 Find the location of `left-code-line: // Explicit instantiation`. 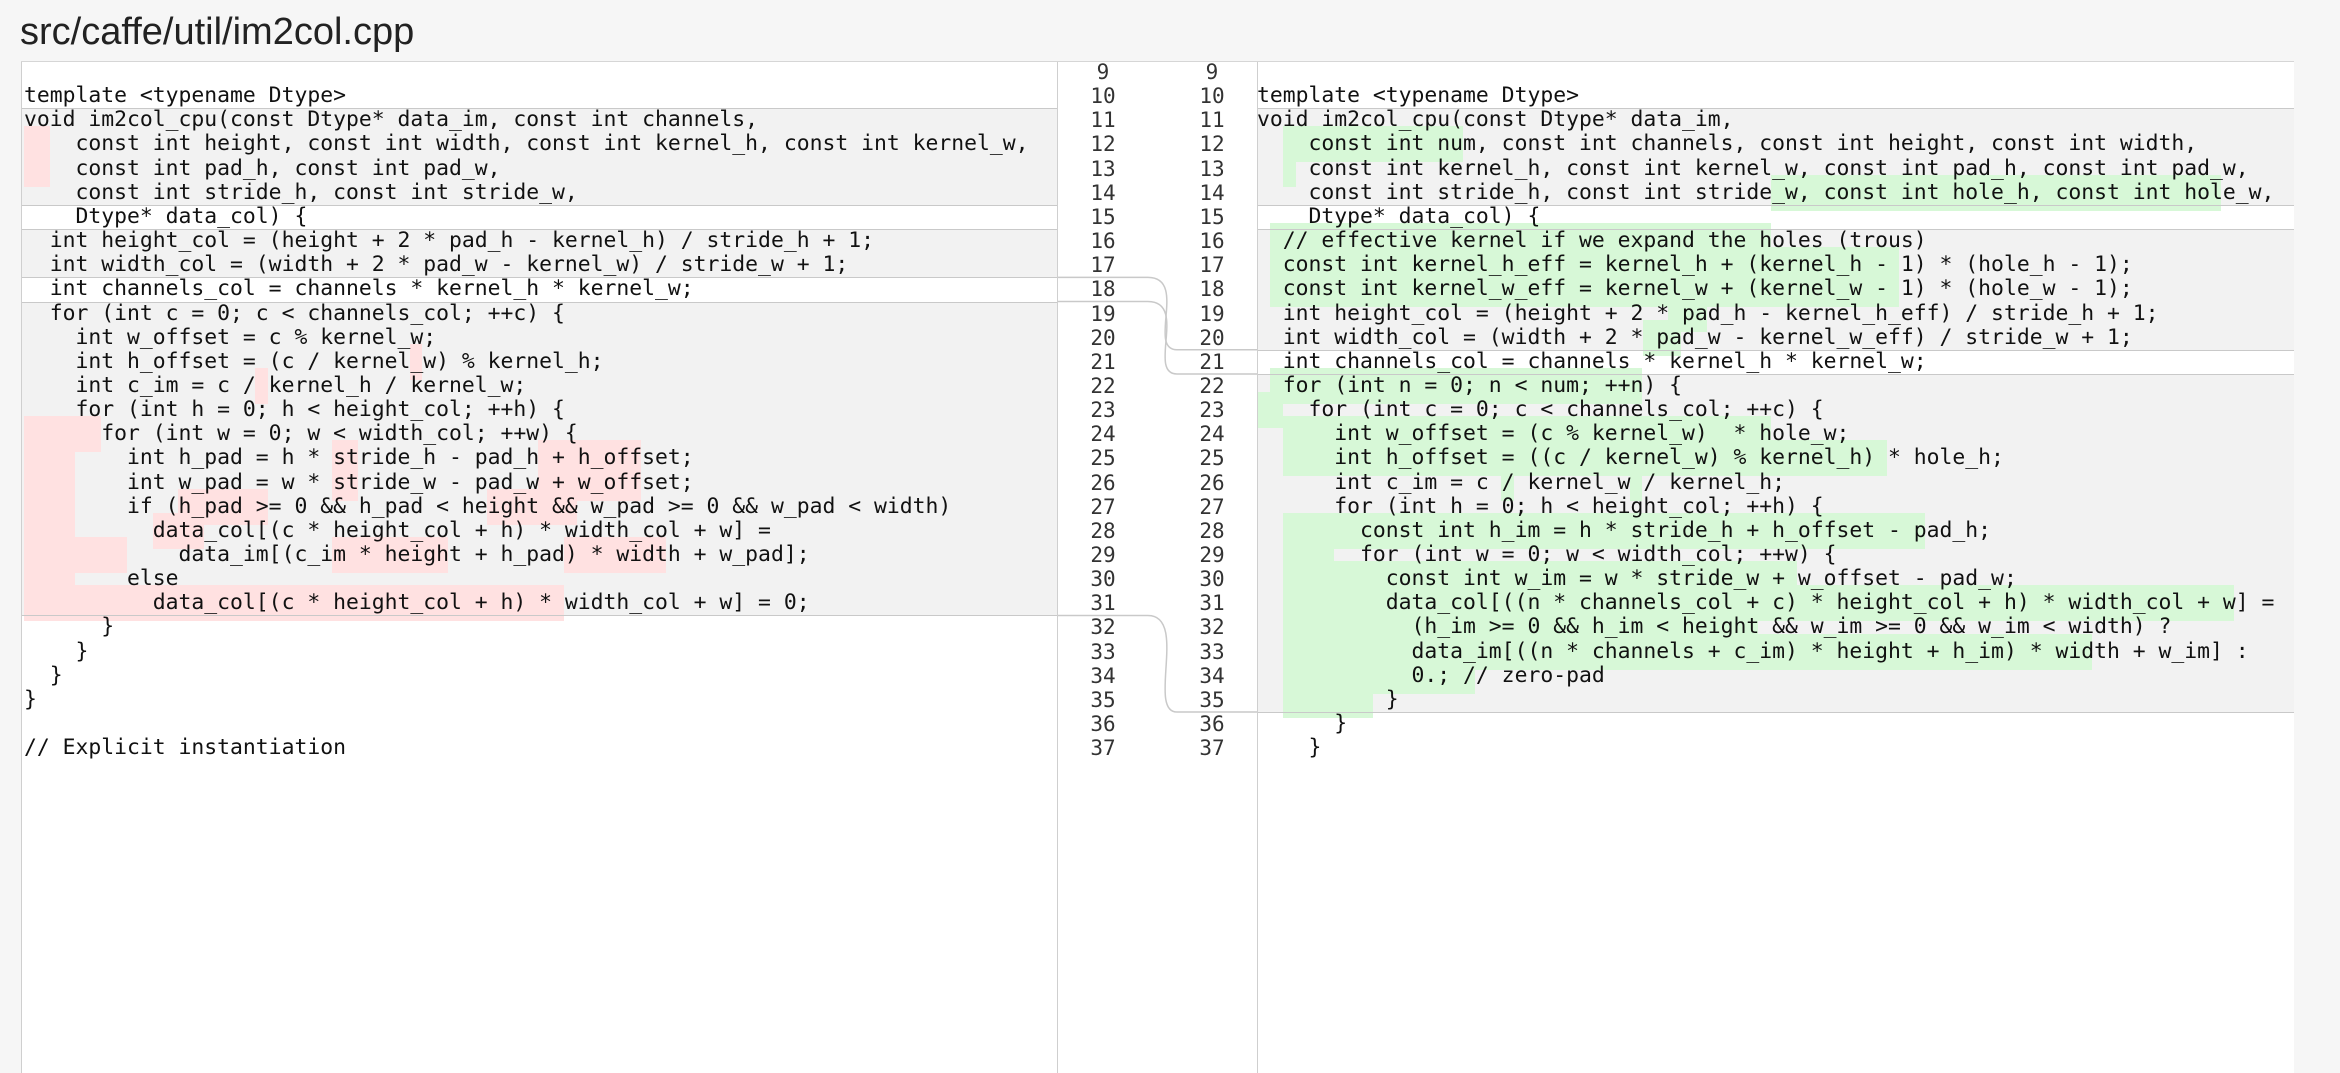

left-code-line: // Explicit instantiation is located at coordinates (185, 748).